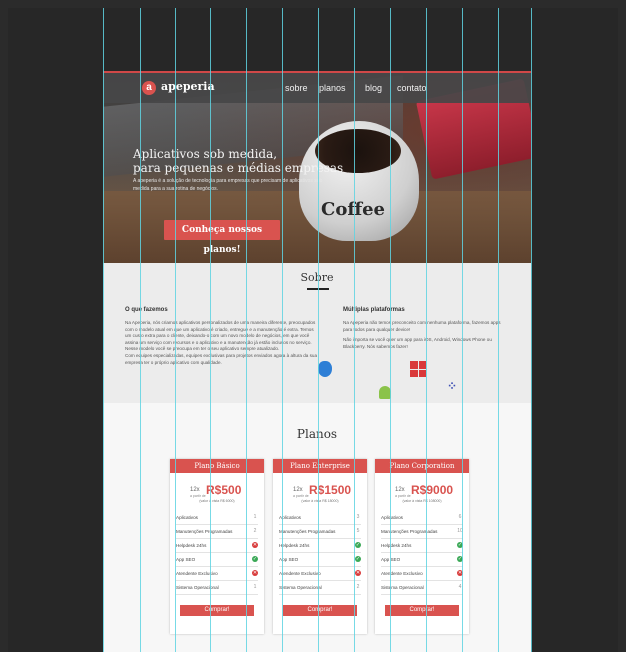  I want to click on nav-sobre: sobre, so click(296, 88).